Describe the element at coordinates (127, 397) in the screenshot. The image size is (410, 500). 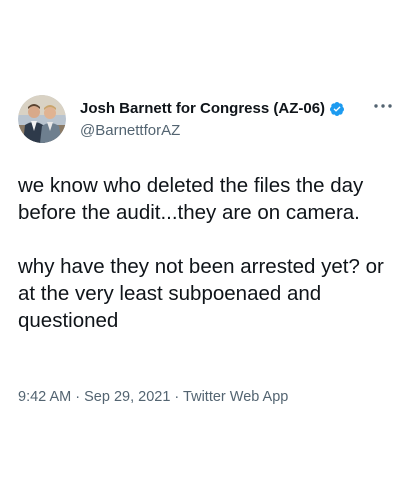
I see `tweet-date: Sep 29, 2021` at that location.